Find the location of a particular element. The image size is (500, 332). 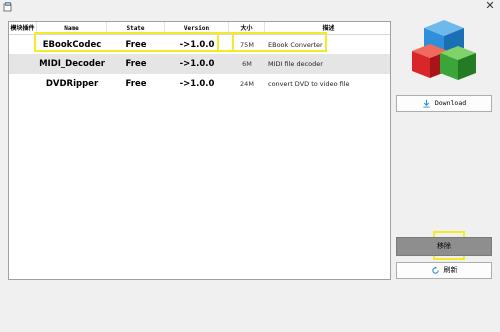

download-button: Download is located at coordinates (444, 103).